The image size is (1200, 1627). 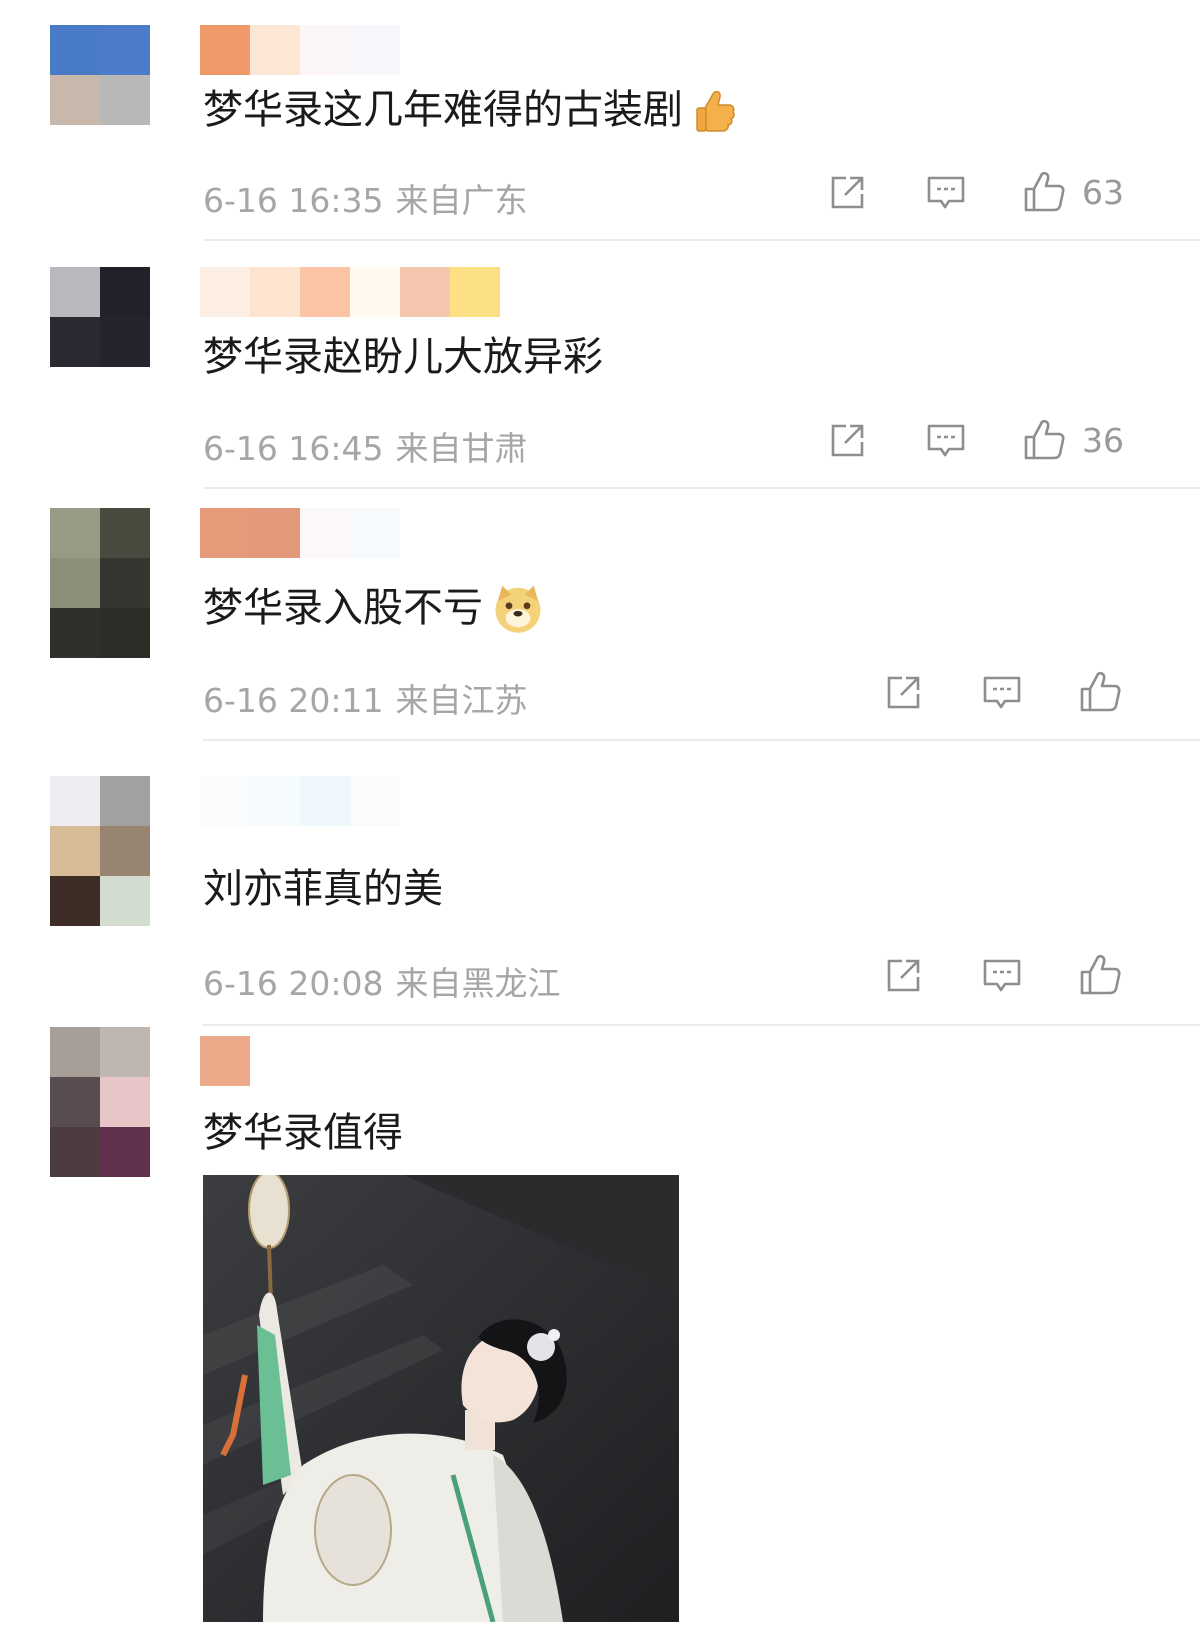 I want to click on comment-text: 刘亦菲真的美, so click(x=323, y=889).